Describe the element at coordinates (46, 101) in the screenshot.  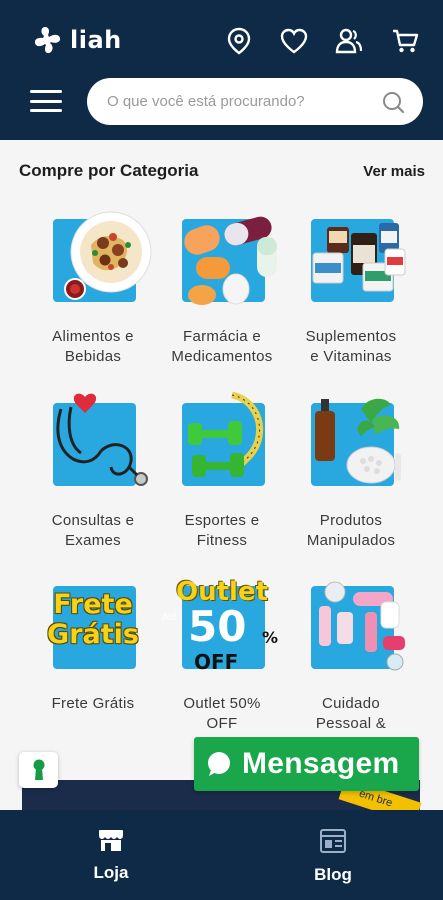
I see `menu-icon` at that location.